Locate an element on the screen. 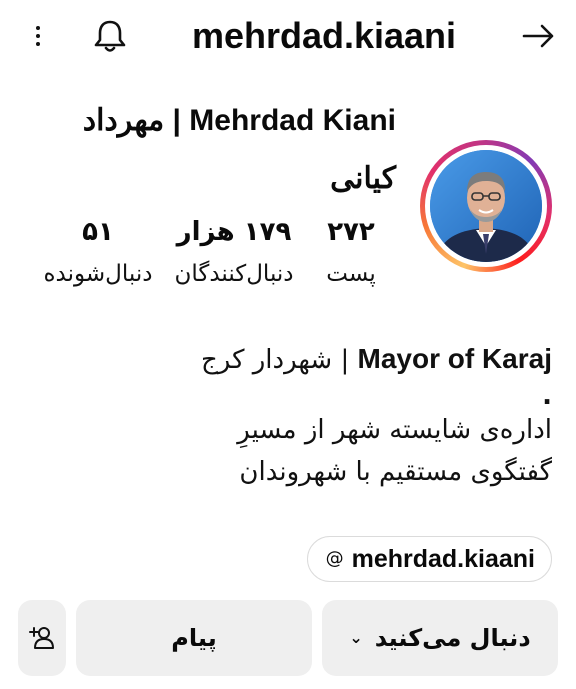  bio-line-2: اداره‌ی شایسته شهر از مسیرِ is located at coordinates (394, 430).